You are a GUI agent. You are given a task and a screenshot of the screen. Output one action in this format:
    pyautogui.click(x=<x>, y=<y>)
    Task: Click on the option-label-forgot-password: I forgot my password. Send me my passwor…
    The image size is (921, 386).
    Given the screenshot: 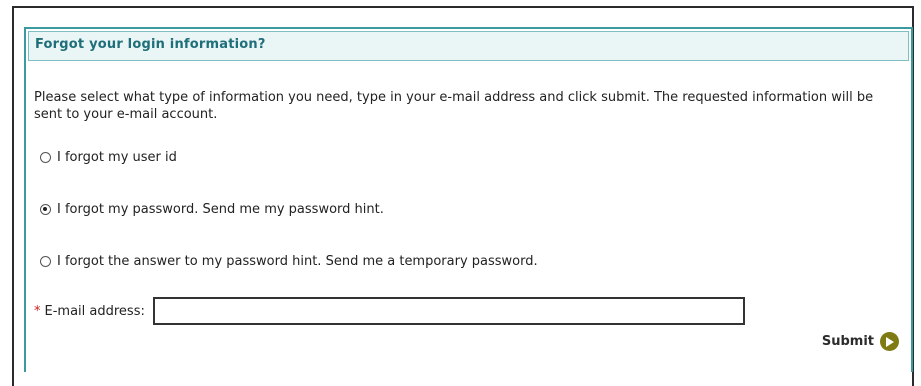 What is the action you would take?
    pyautogui.click(x=220, y=209)
    